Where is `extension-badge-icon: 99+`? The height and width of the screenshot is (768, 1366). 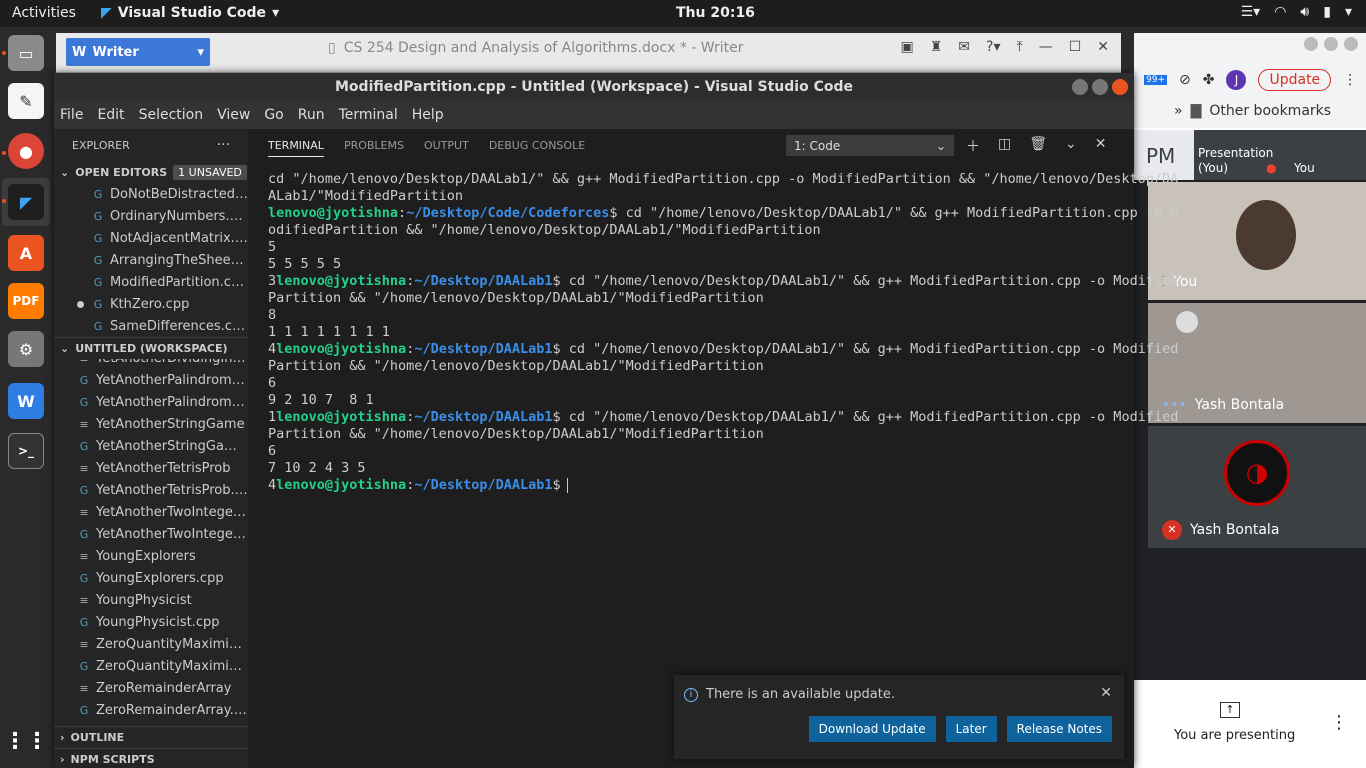
extension-badge-icon: 99+ is located at coordinates (1155, 80).